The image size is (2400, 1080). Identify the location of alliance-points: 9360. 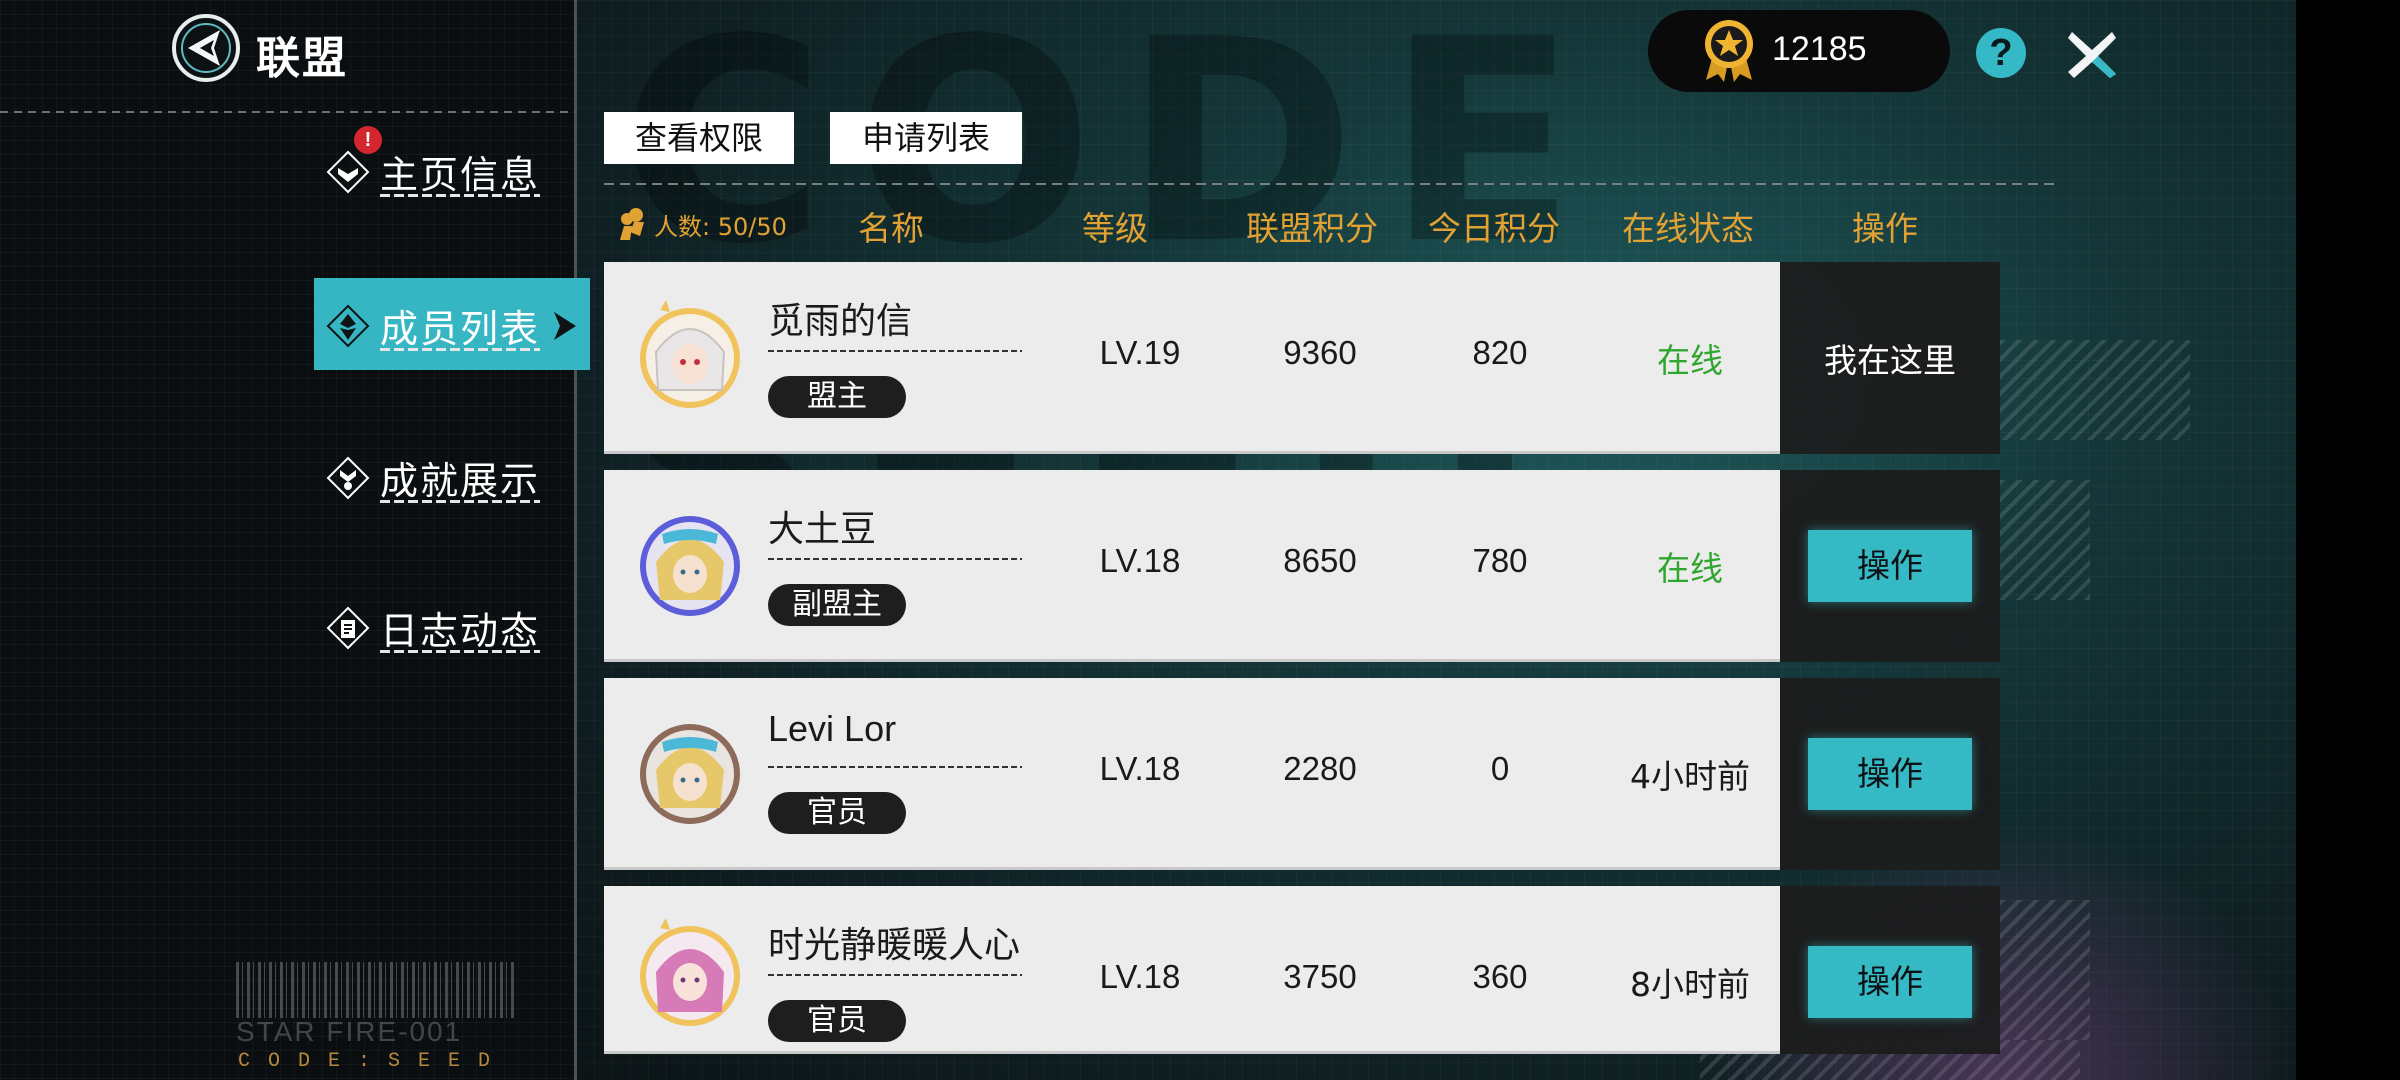
(1320, 352).